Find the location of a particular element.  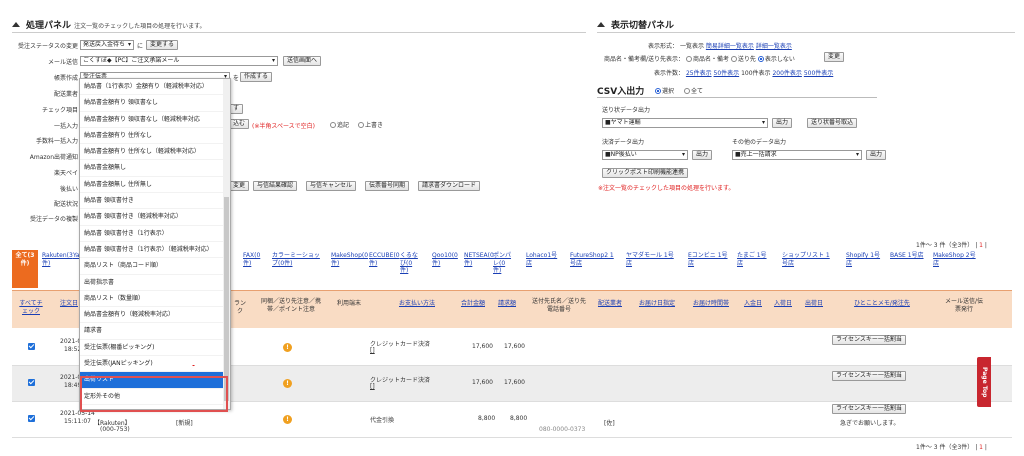

dropdown-option: 納品書金額有り 領収書なし is located at coordinates (155, 103).